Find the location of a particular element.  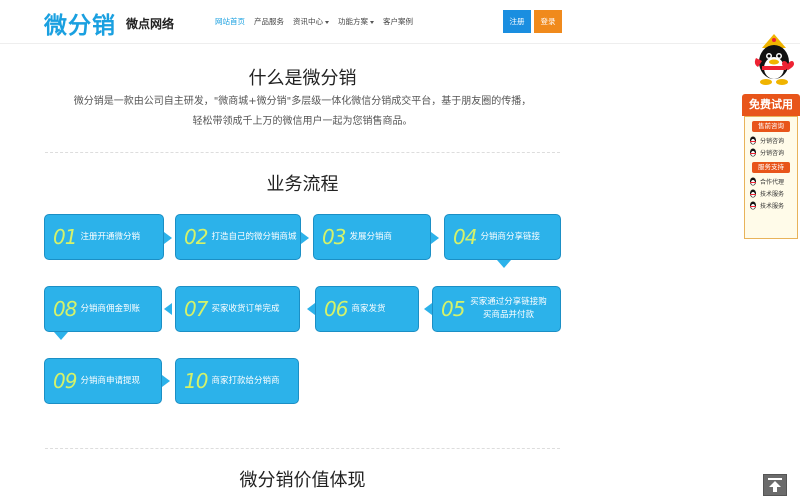

logo: 微分销 微点网络 is located at coordinates (109, 23).